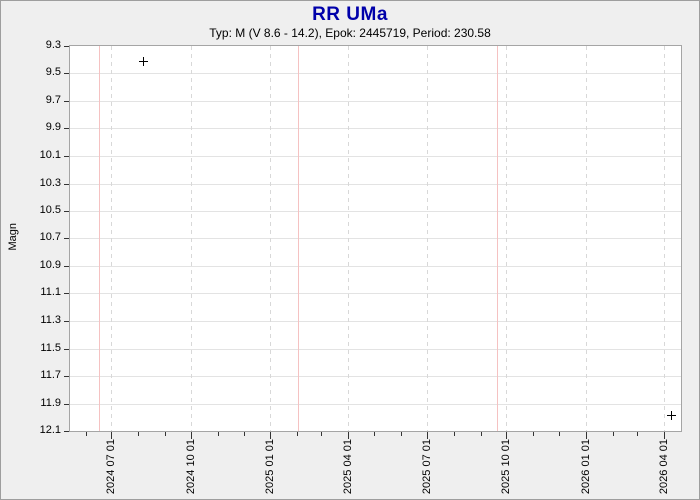  I want to click on y-tick-label: 11.5, so click(50, 348).